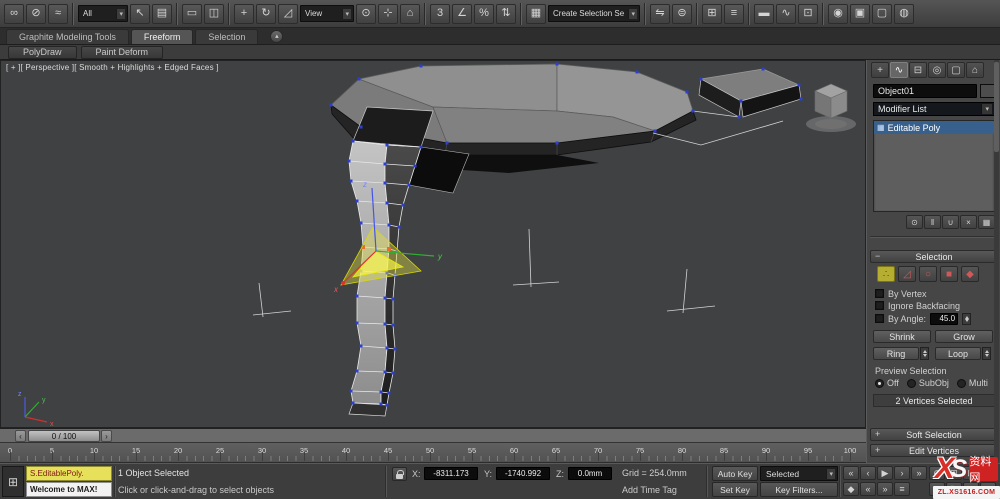 The height and width of the screenshot is (499, 1000). What do you see at coordinates (904, 13) in the screenshot?
I see `render-production-icon: ◍` at bounding box center [904, 13].